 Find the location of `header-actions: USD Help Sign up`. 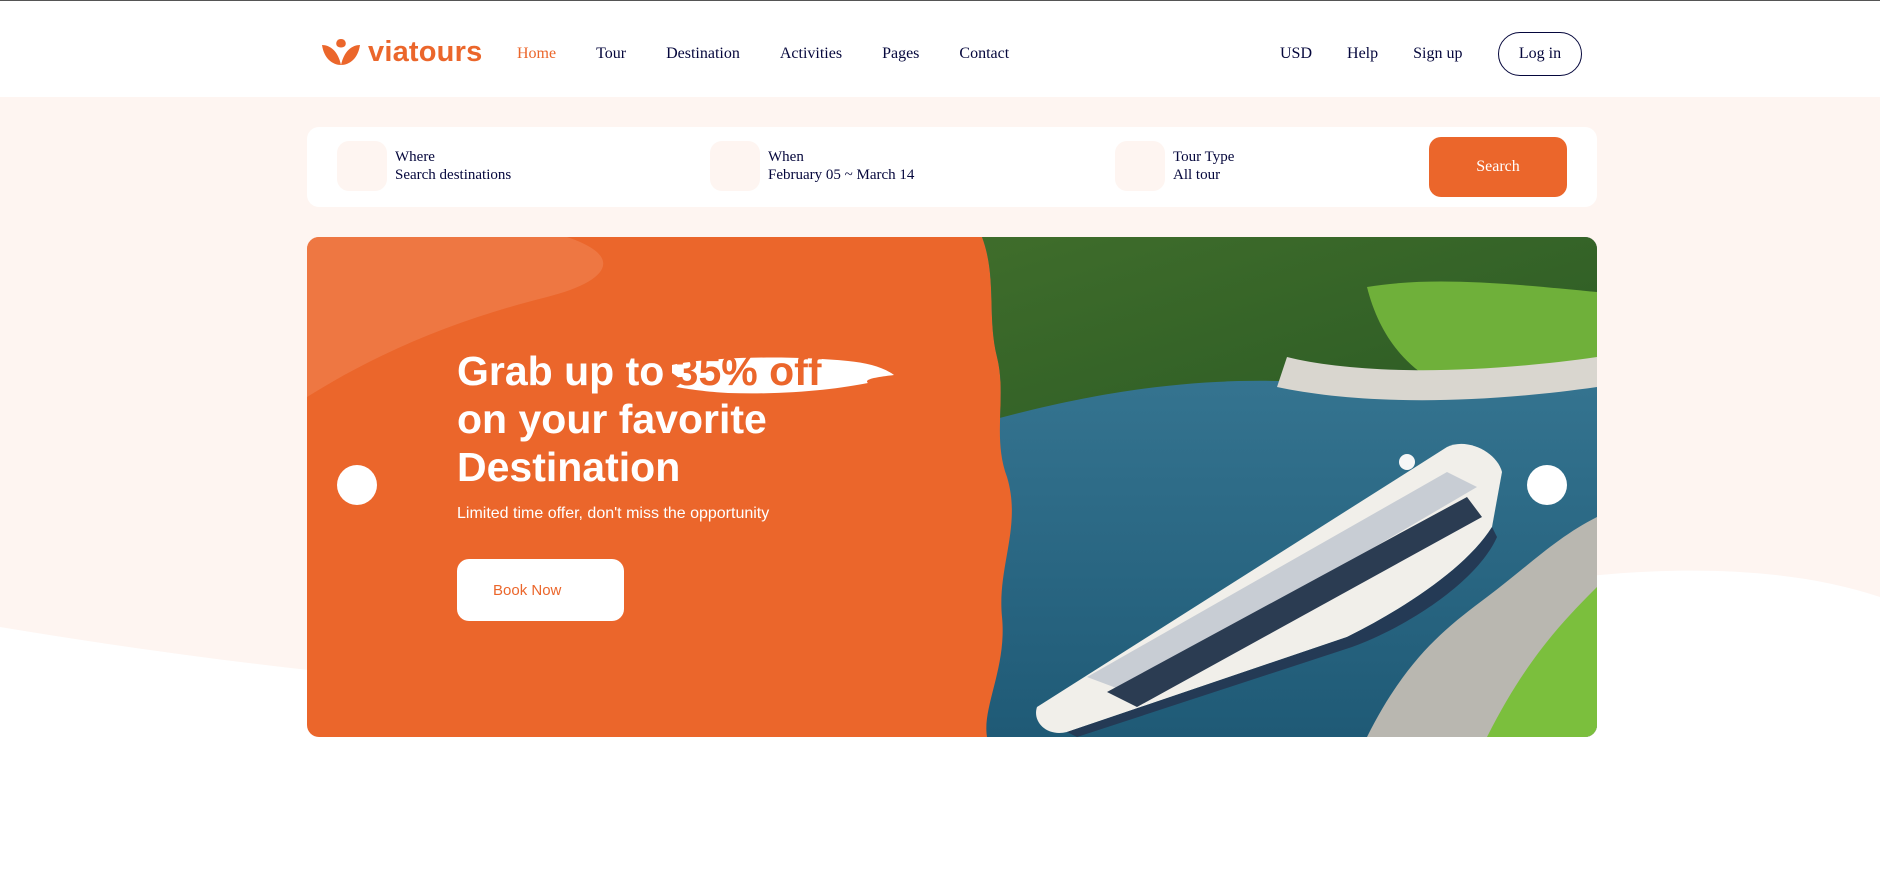

header-actions: USD Help Sign up is located at coordinates (1371, 54).